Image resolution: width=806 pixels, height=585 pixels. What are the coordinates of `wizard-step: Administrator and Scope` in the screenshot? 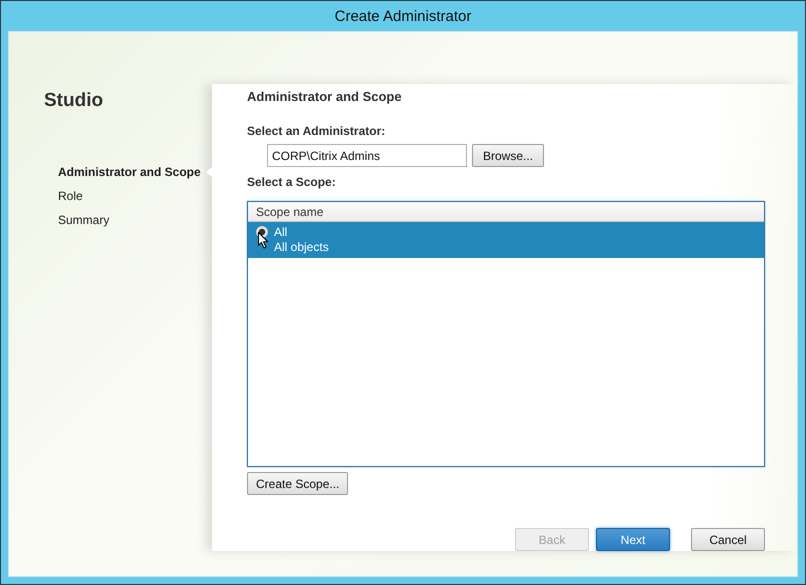 It's located at (128, 172).